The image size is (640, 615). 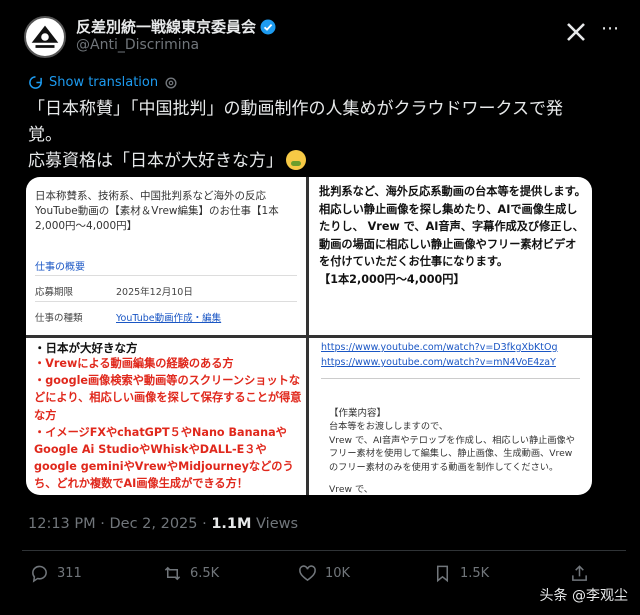 What do you see at coordinates (324, 550) in the screenshot?
I see `actions-divider` at bounding box center [324, 550].